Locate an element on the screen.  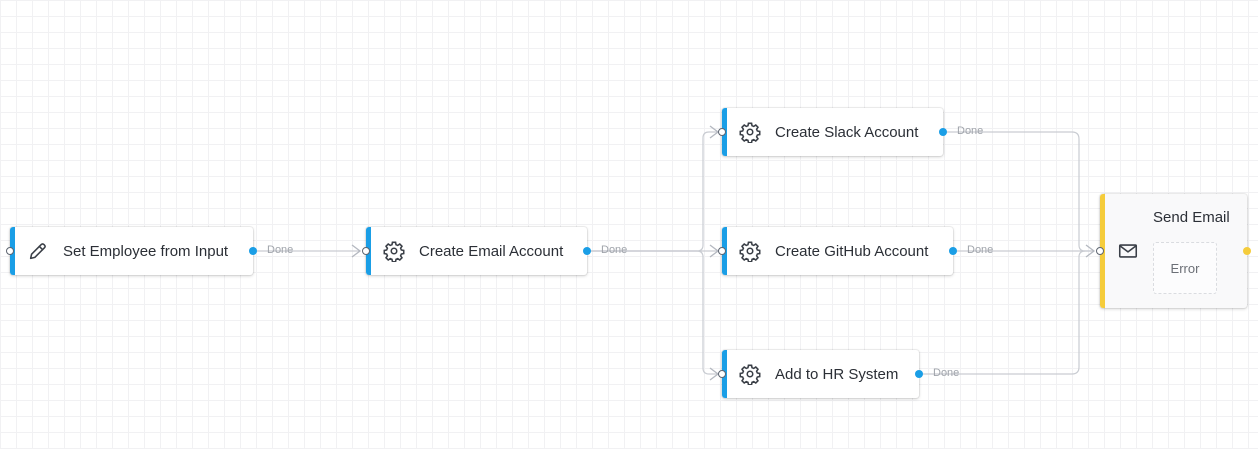
node-label: Create Email Account is located at coordinates (491, 251).